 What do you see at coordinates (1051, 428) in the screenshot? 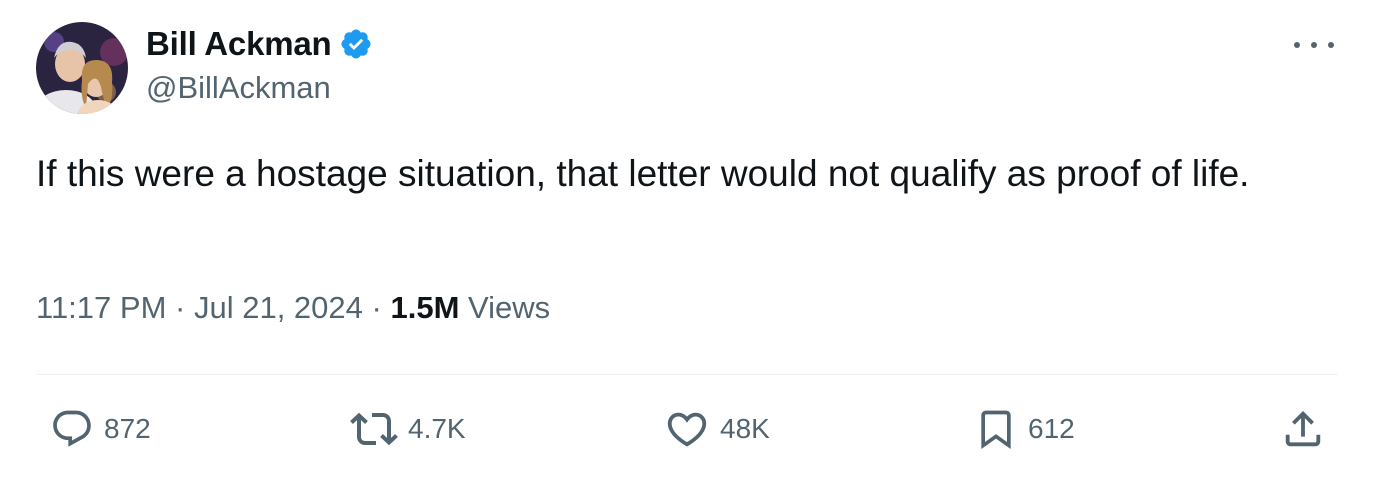
I see `bookmark-count: 612` at bounding box center [1051, 428].